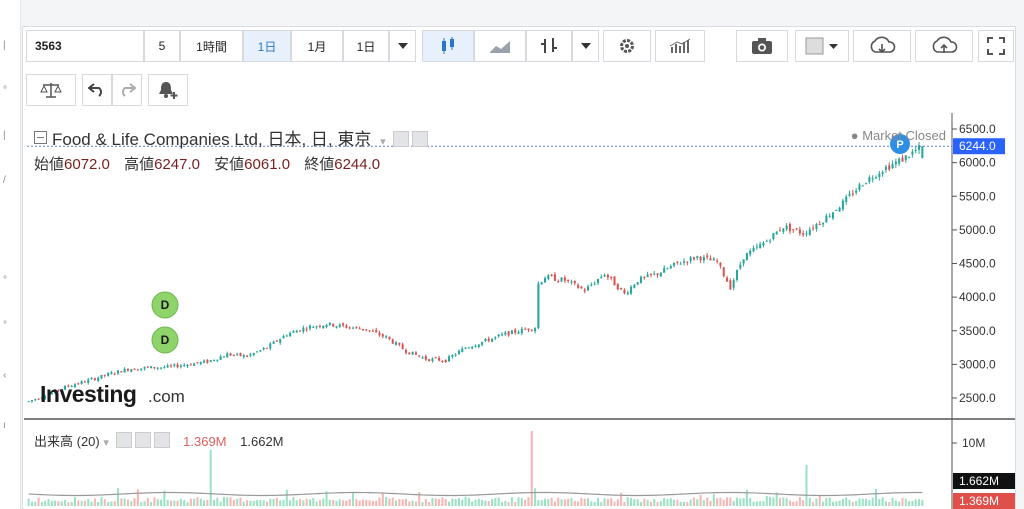  Describe the element at coordinates (448, 46) in the screenshot. I see `candles-chart-type-button` at that location.